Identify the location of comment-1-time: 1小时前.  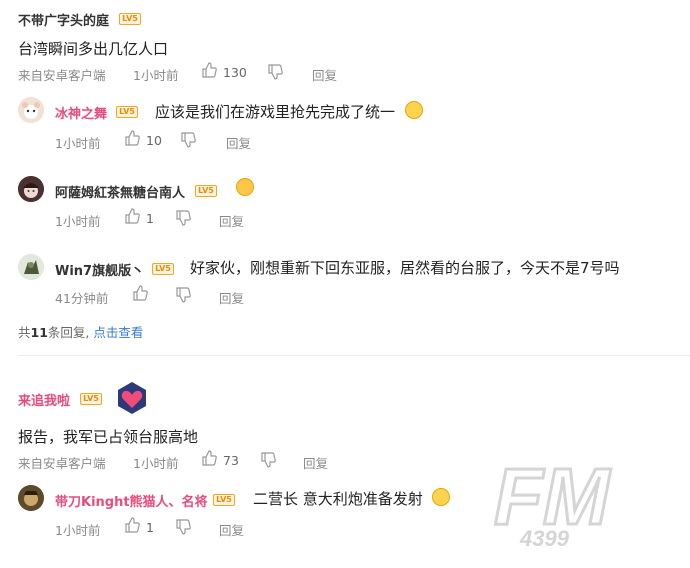
(156, 75).